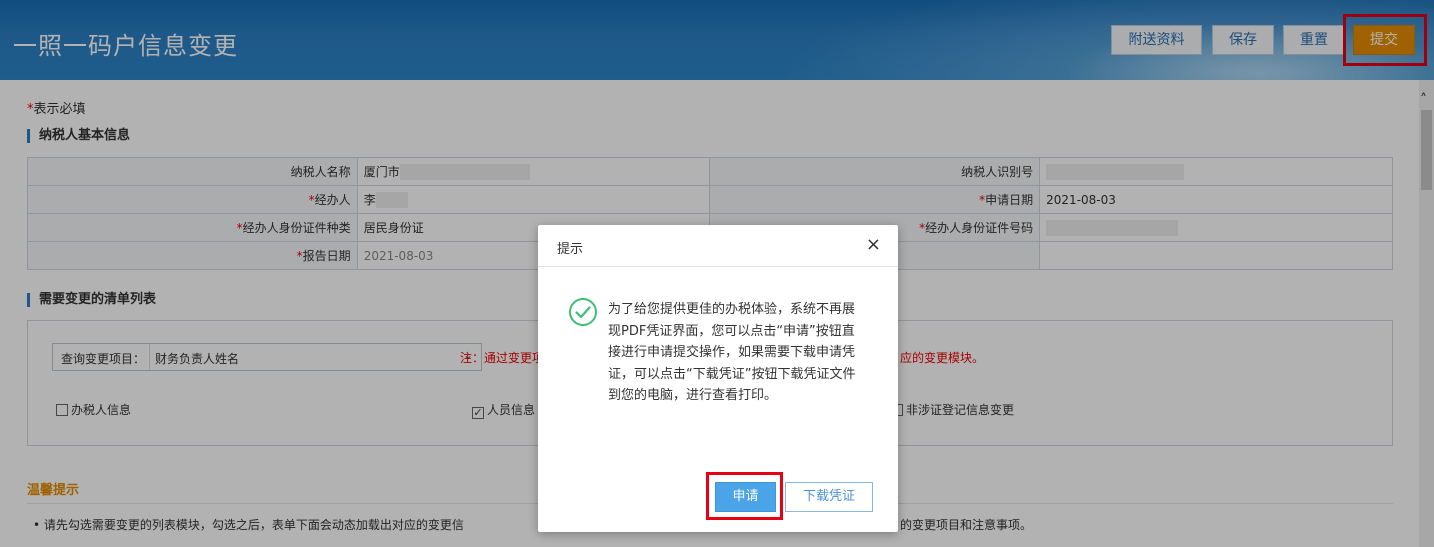 The width and height of the screenshot is (1434, 547). I want to click on download-voucher-button: 下载凭证, so click(829, 497).